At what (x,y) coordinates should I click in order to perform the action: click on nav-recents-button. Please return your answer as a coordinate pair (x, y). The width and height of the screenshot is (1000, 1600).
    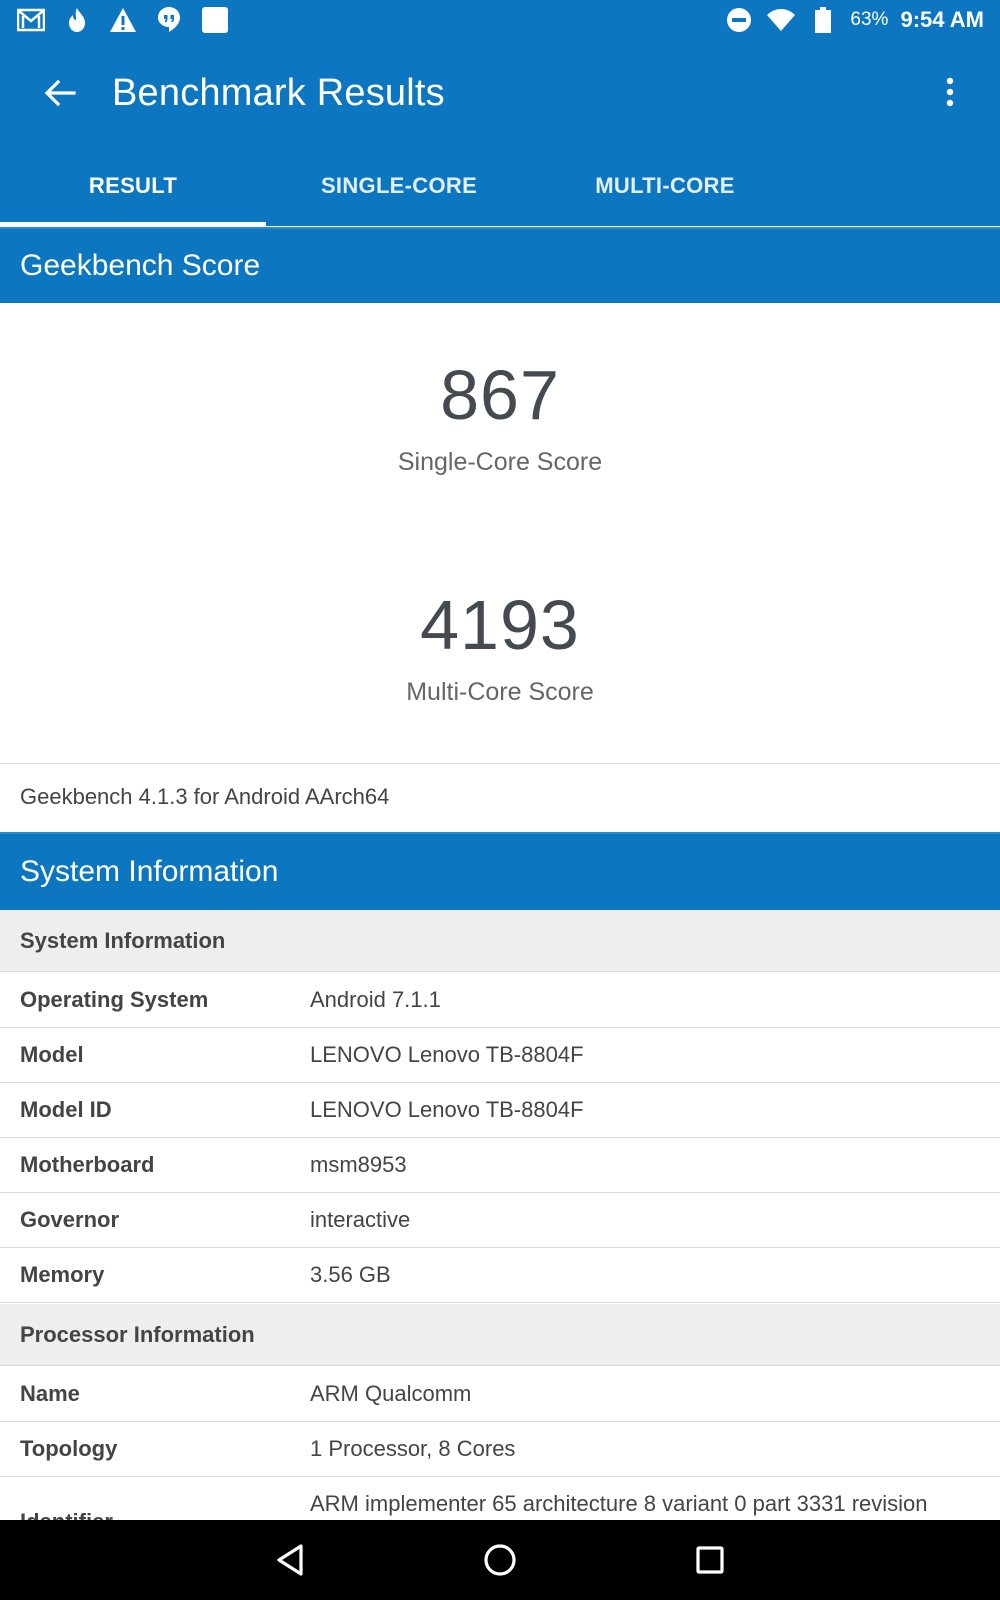
    Looking at the image, I should click on (710, 1560).